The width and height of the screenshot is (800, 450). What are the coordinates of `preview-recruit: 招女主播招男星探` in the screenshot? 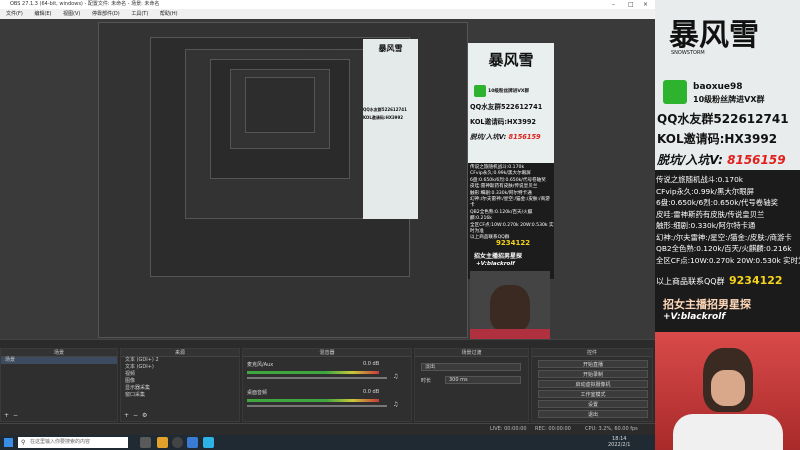 It's located at (498, 256).